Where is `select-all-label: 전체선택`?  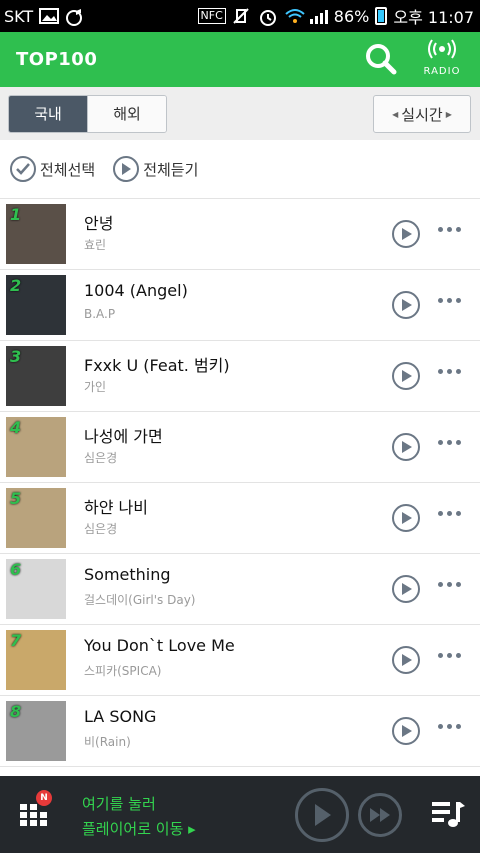
select-all-label: 전체선택 is located at coordinates (68, 169).